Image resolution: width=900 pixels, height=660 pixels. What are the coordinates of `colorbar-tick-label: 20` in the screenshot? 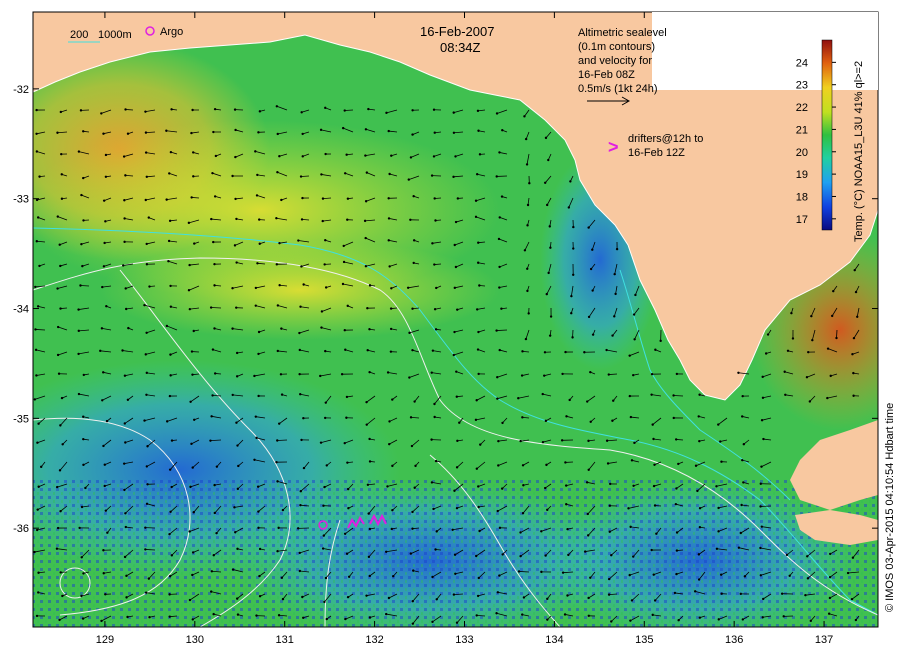 It's located at (802, 153).